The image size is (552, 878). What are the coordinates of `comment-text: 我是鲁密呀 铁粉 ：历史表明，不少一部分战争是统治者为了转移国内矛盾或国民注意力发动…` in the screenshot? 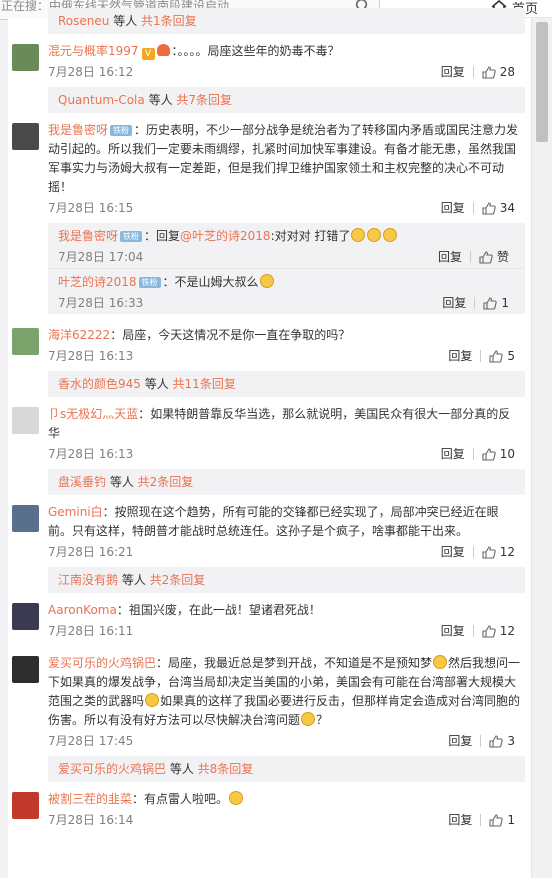 It's located at (284, 159).